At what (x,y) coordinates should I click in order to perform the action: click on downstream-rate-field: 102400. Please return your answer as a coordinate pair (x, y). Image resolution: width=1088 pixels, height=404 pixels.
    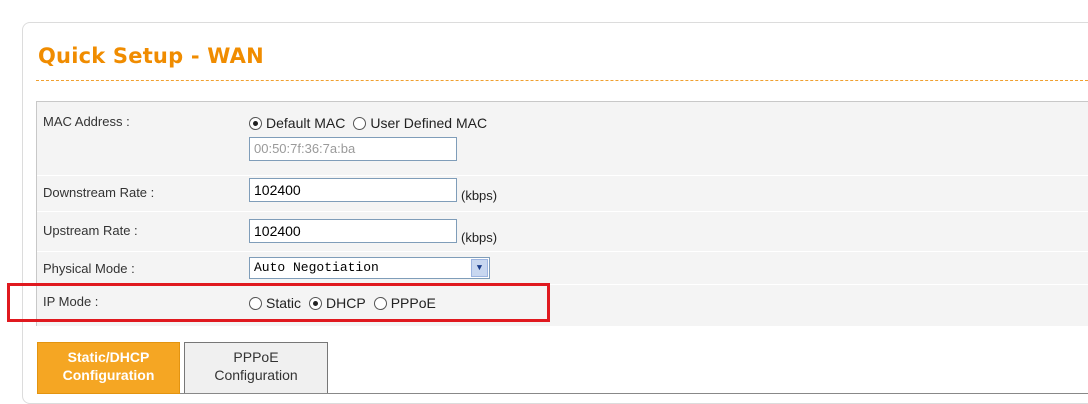
    Looking at the image, I should click on (353, 190).